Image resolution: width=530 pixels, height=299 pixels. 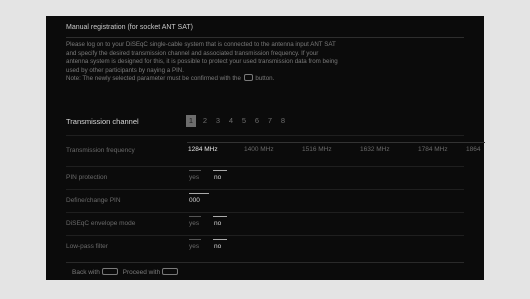 What do you see at coordinates (217, 177) in the screenshot?
I see `pin-protection-no-option: no` at bounding box center [217, 177].